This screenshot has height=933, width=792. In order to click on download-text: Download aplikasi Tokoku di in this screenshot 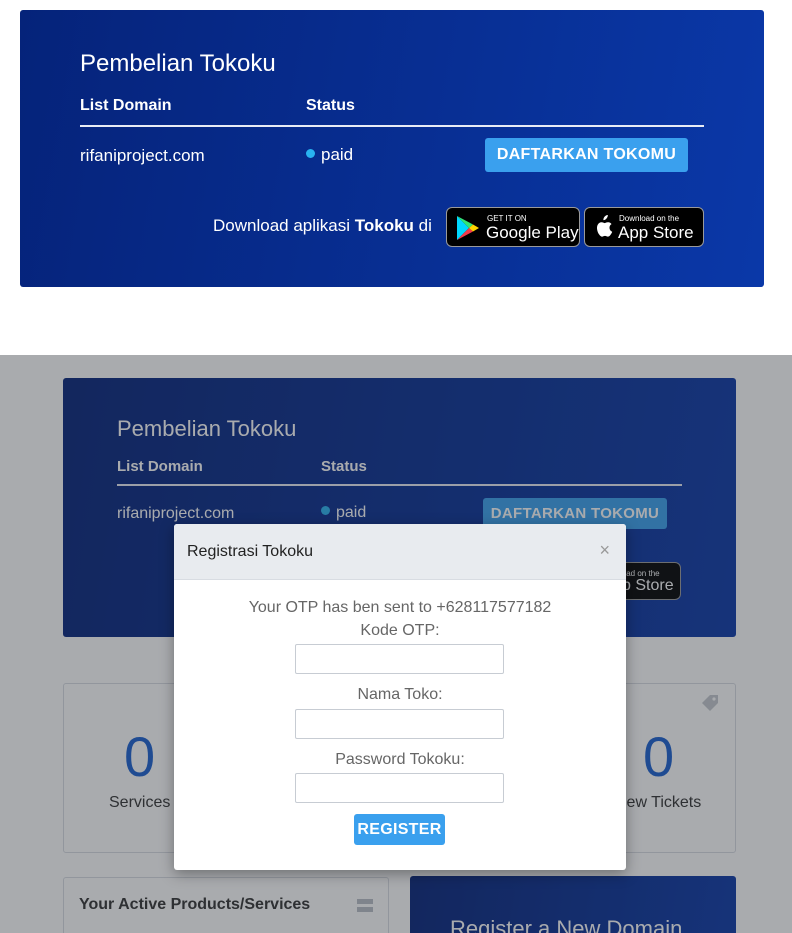, I will do `click(322, 226)`.